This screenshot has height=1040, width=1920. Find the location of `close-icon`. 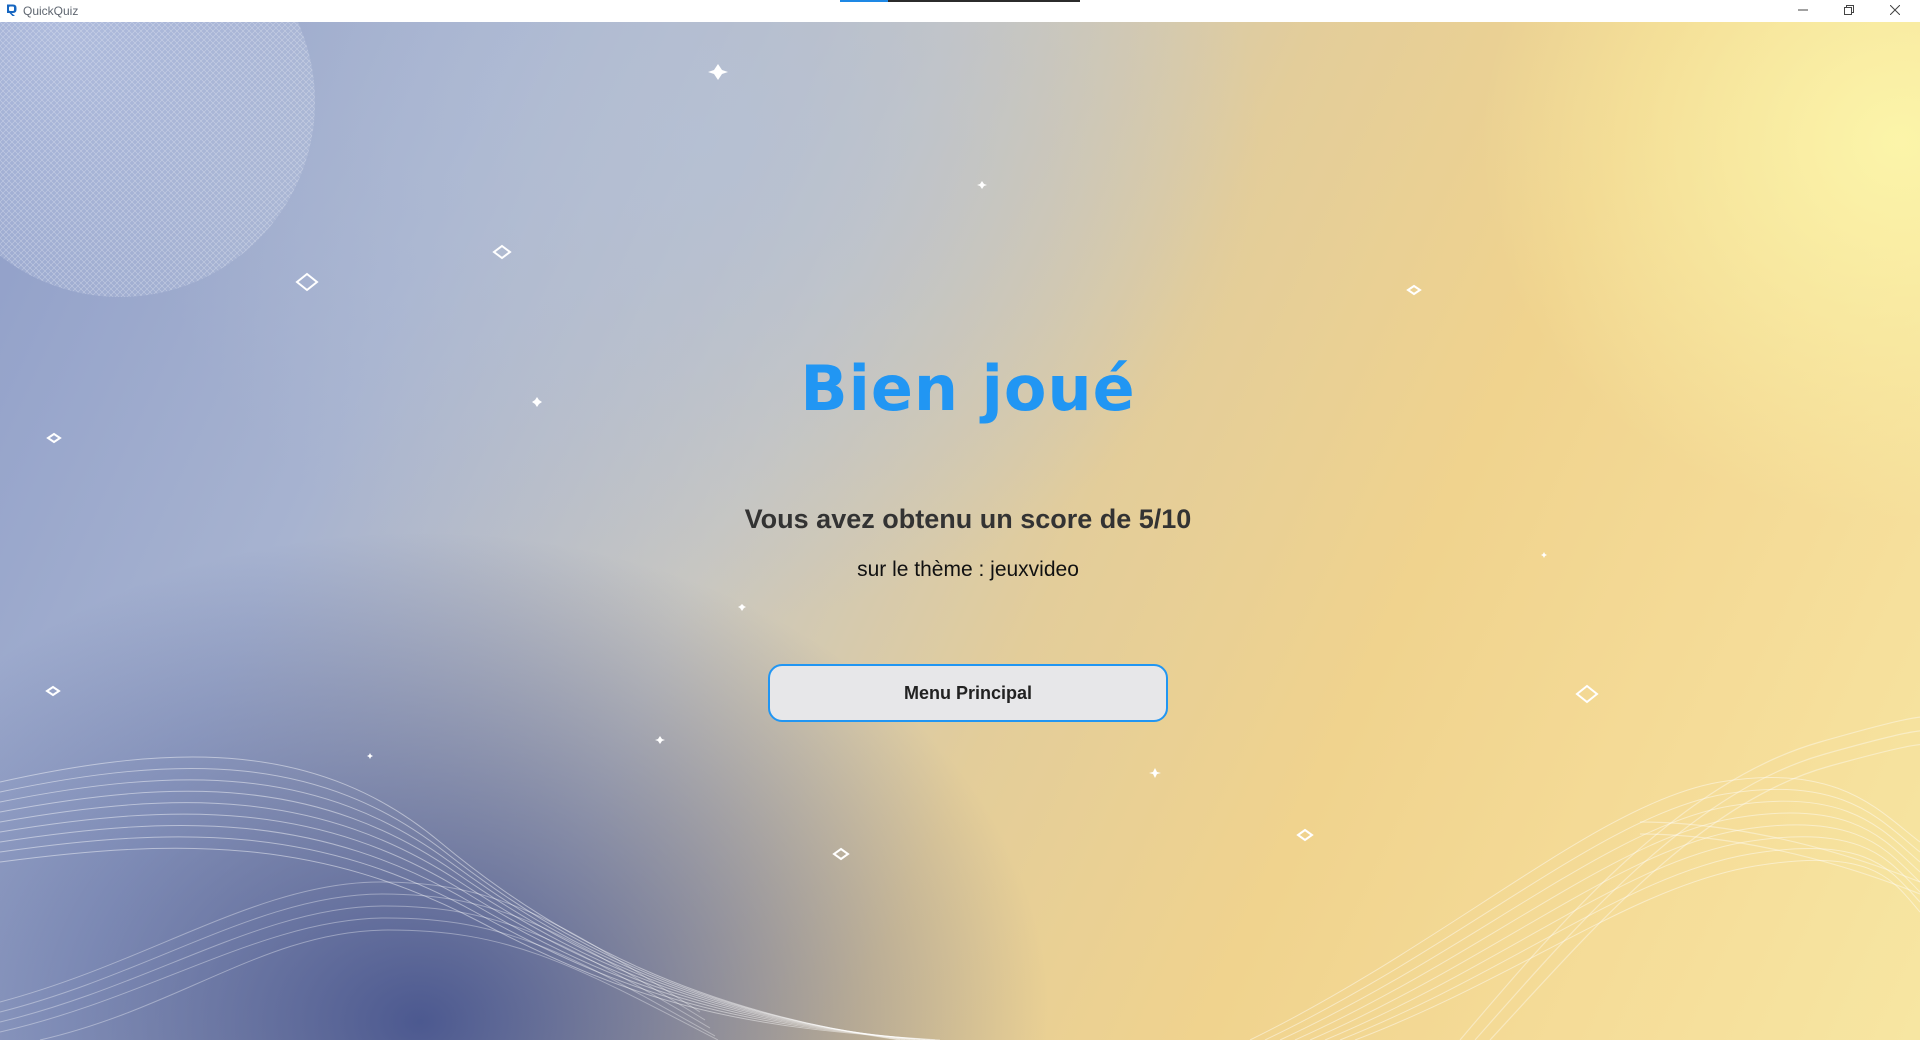

close-icon is located at coordinates (1895, 11).